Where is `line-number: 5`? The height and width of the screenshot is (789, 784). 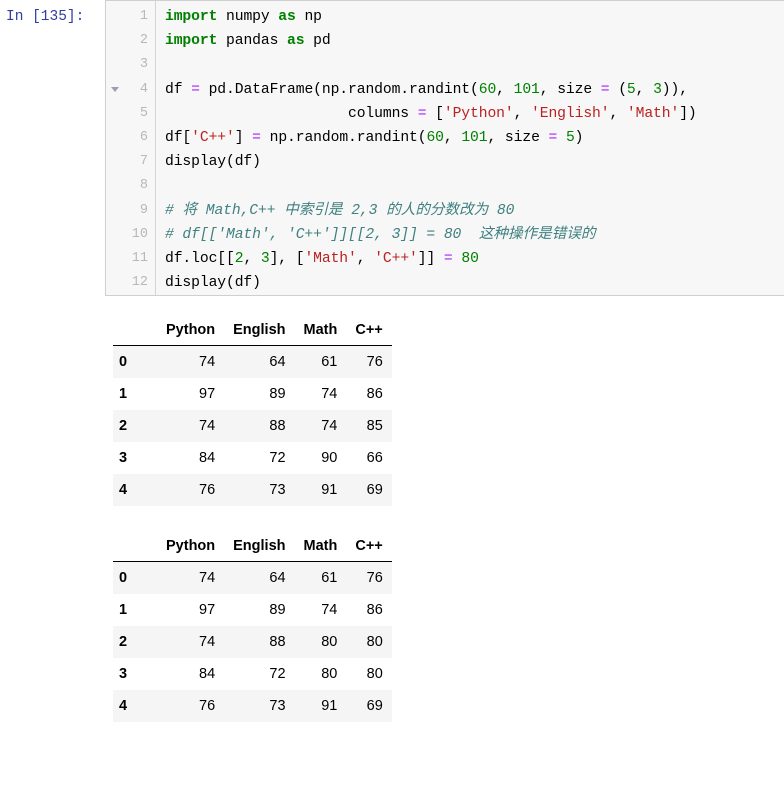 line-number: 5 is located at coordinates (143, 113).